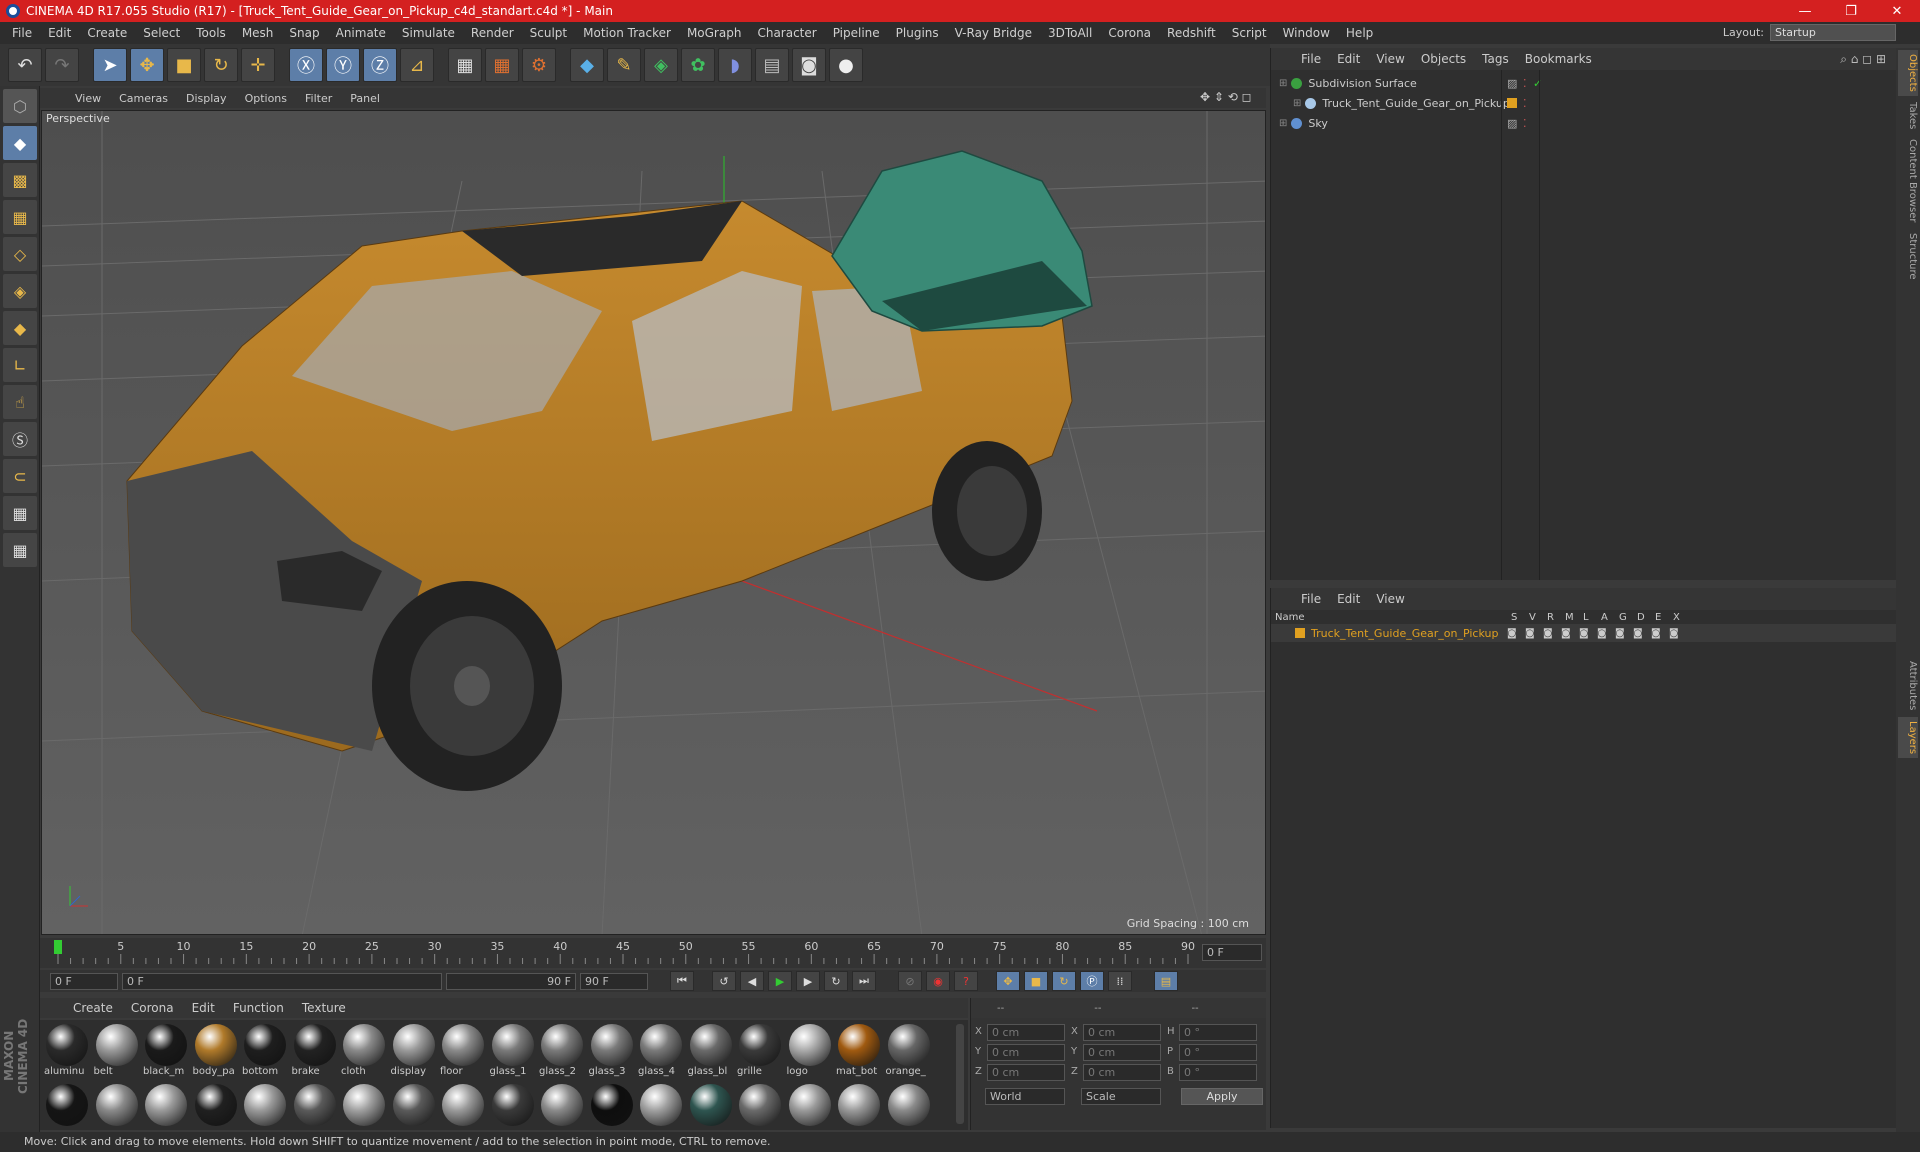  Describe the element at coordinates (714, 33) in the screenshot. I see `menu-mograph: MoGraph` at that location.